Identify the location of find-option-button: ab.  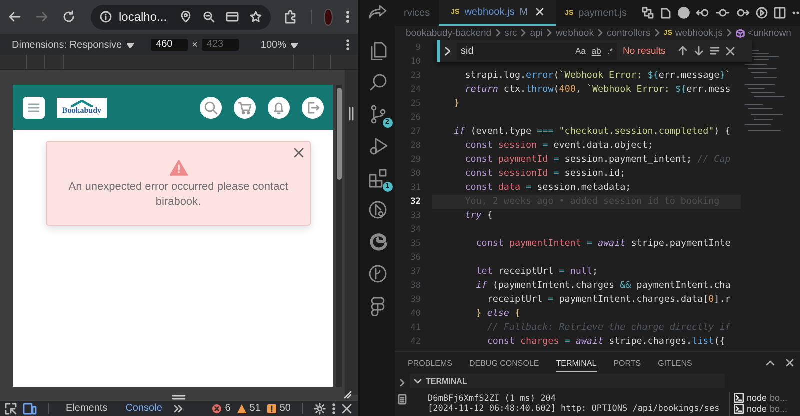
(597, 51).